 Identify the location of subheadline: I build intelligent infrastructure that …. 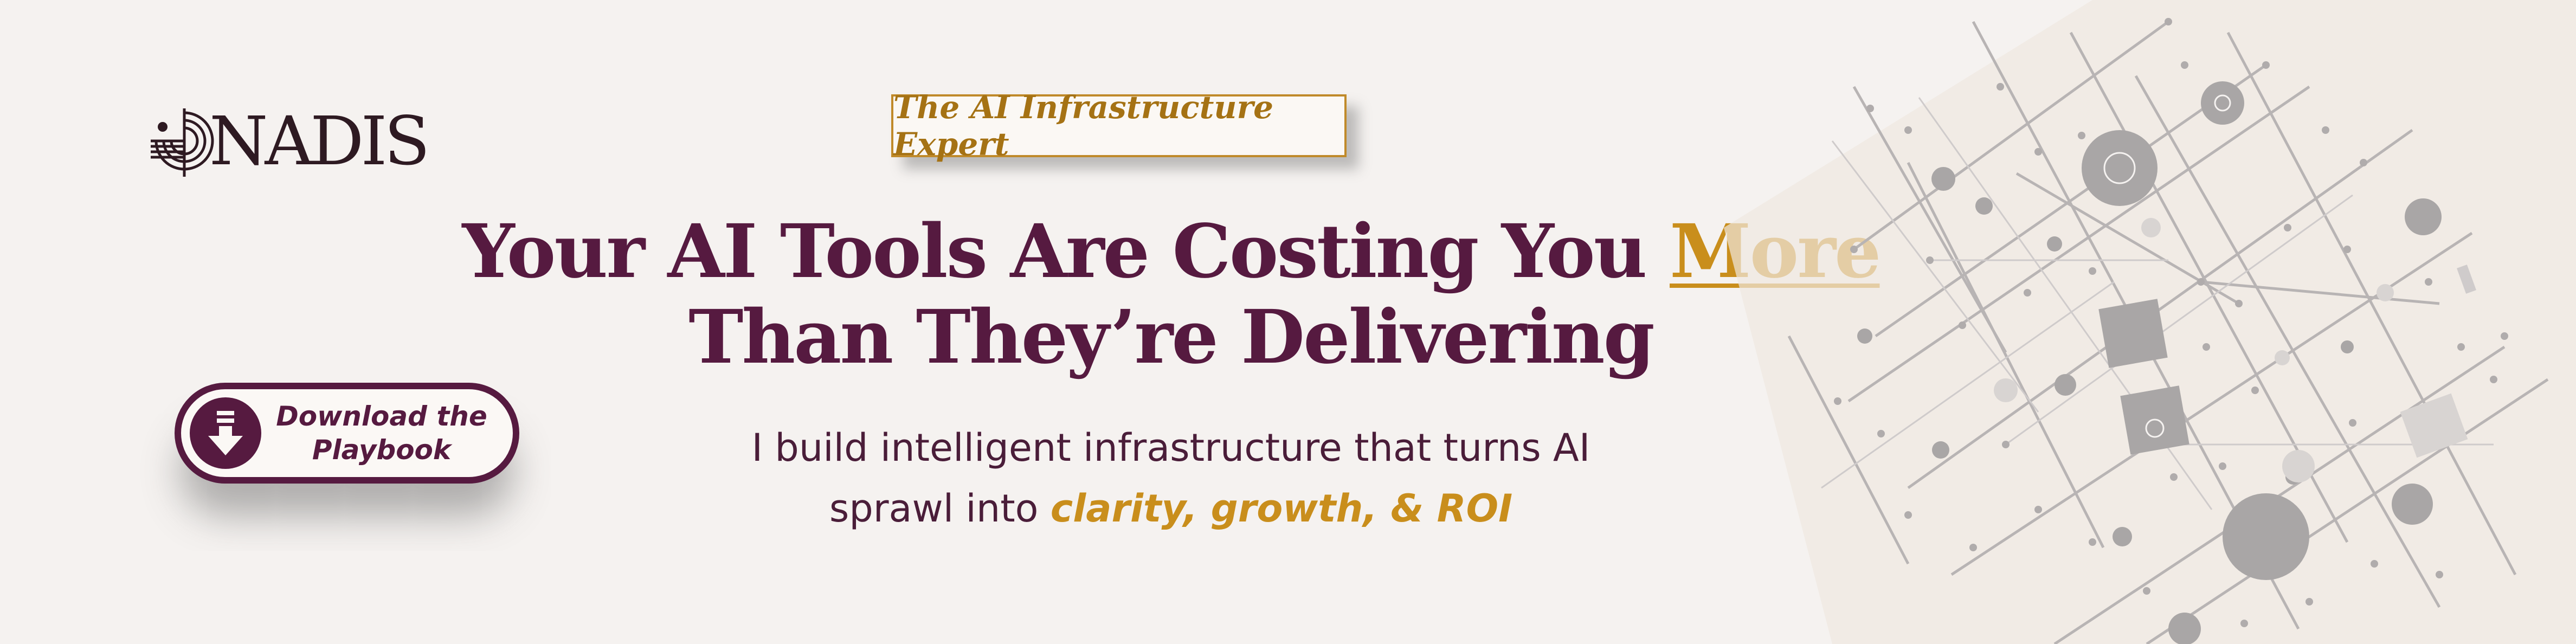
(1171, 478).